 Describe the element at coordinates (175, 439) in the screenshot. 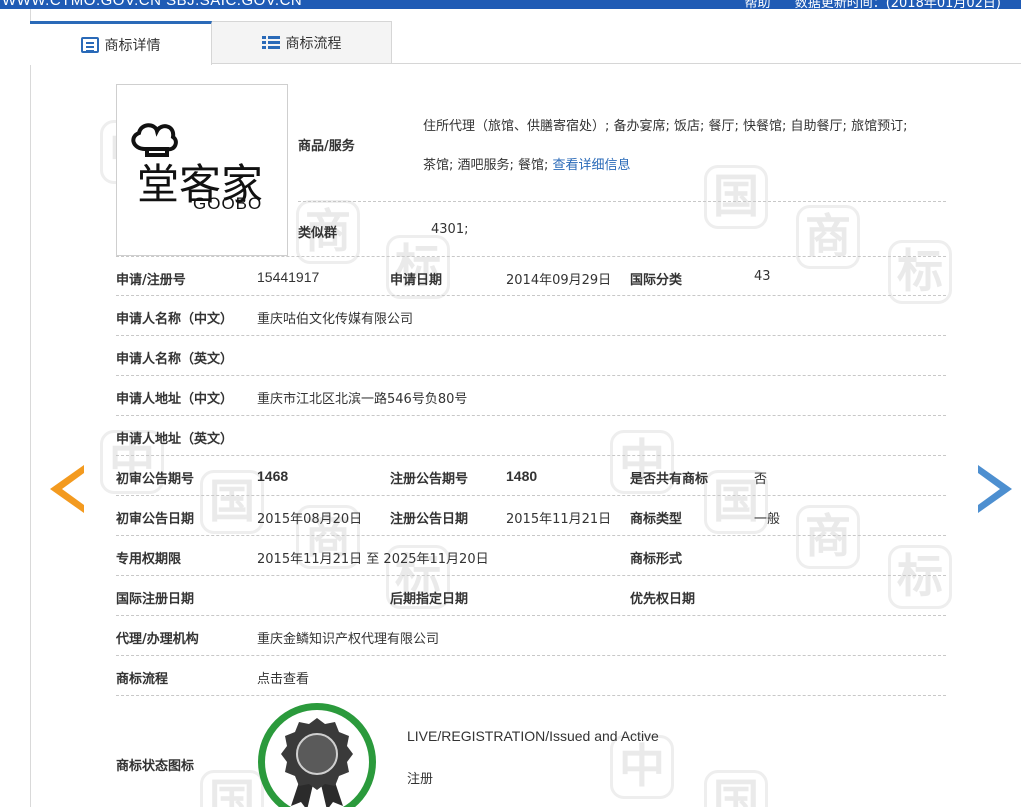

I see `address-en-label: 申请人地址（英文）` at that location.